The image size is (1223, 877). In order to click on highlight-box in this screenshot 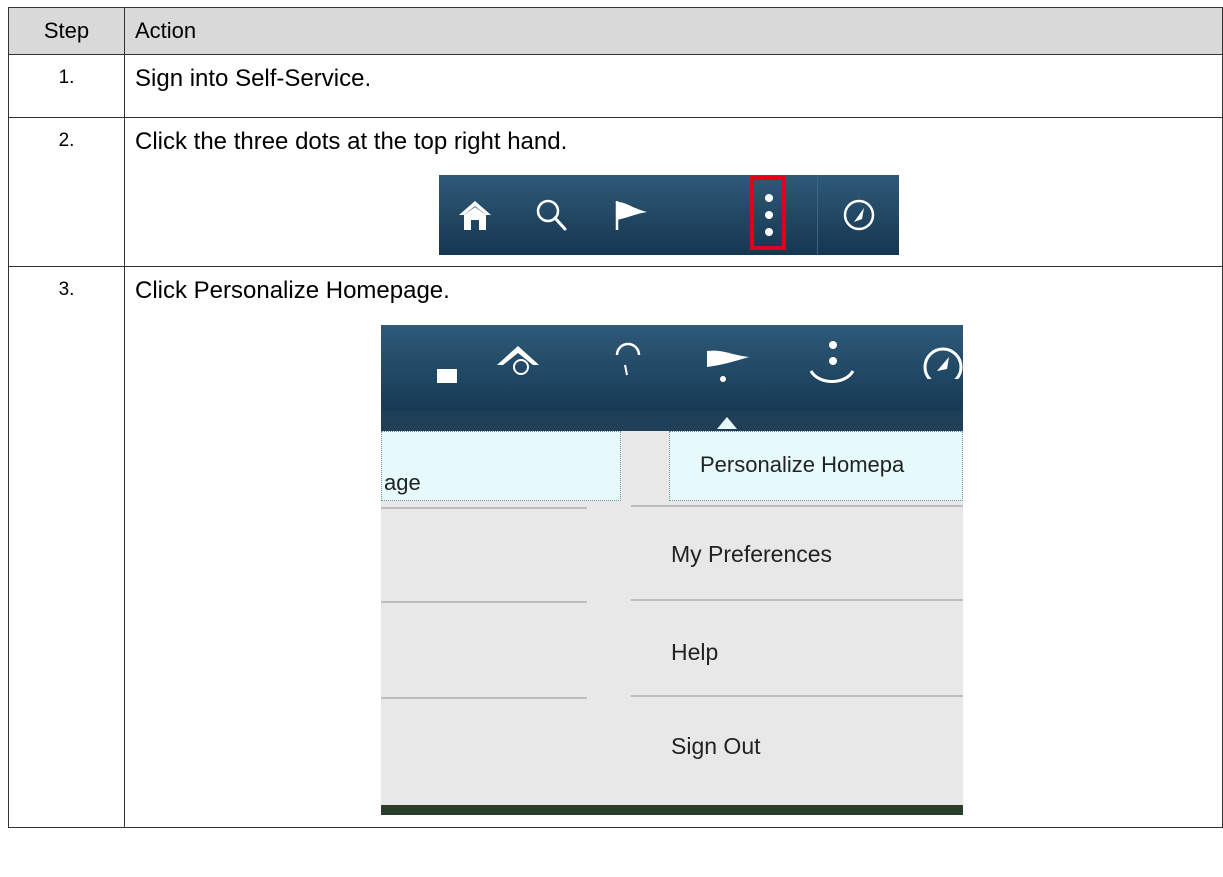, I will do `click(768, 213)`.